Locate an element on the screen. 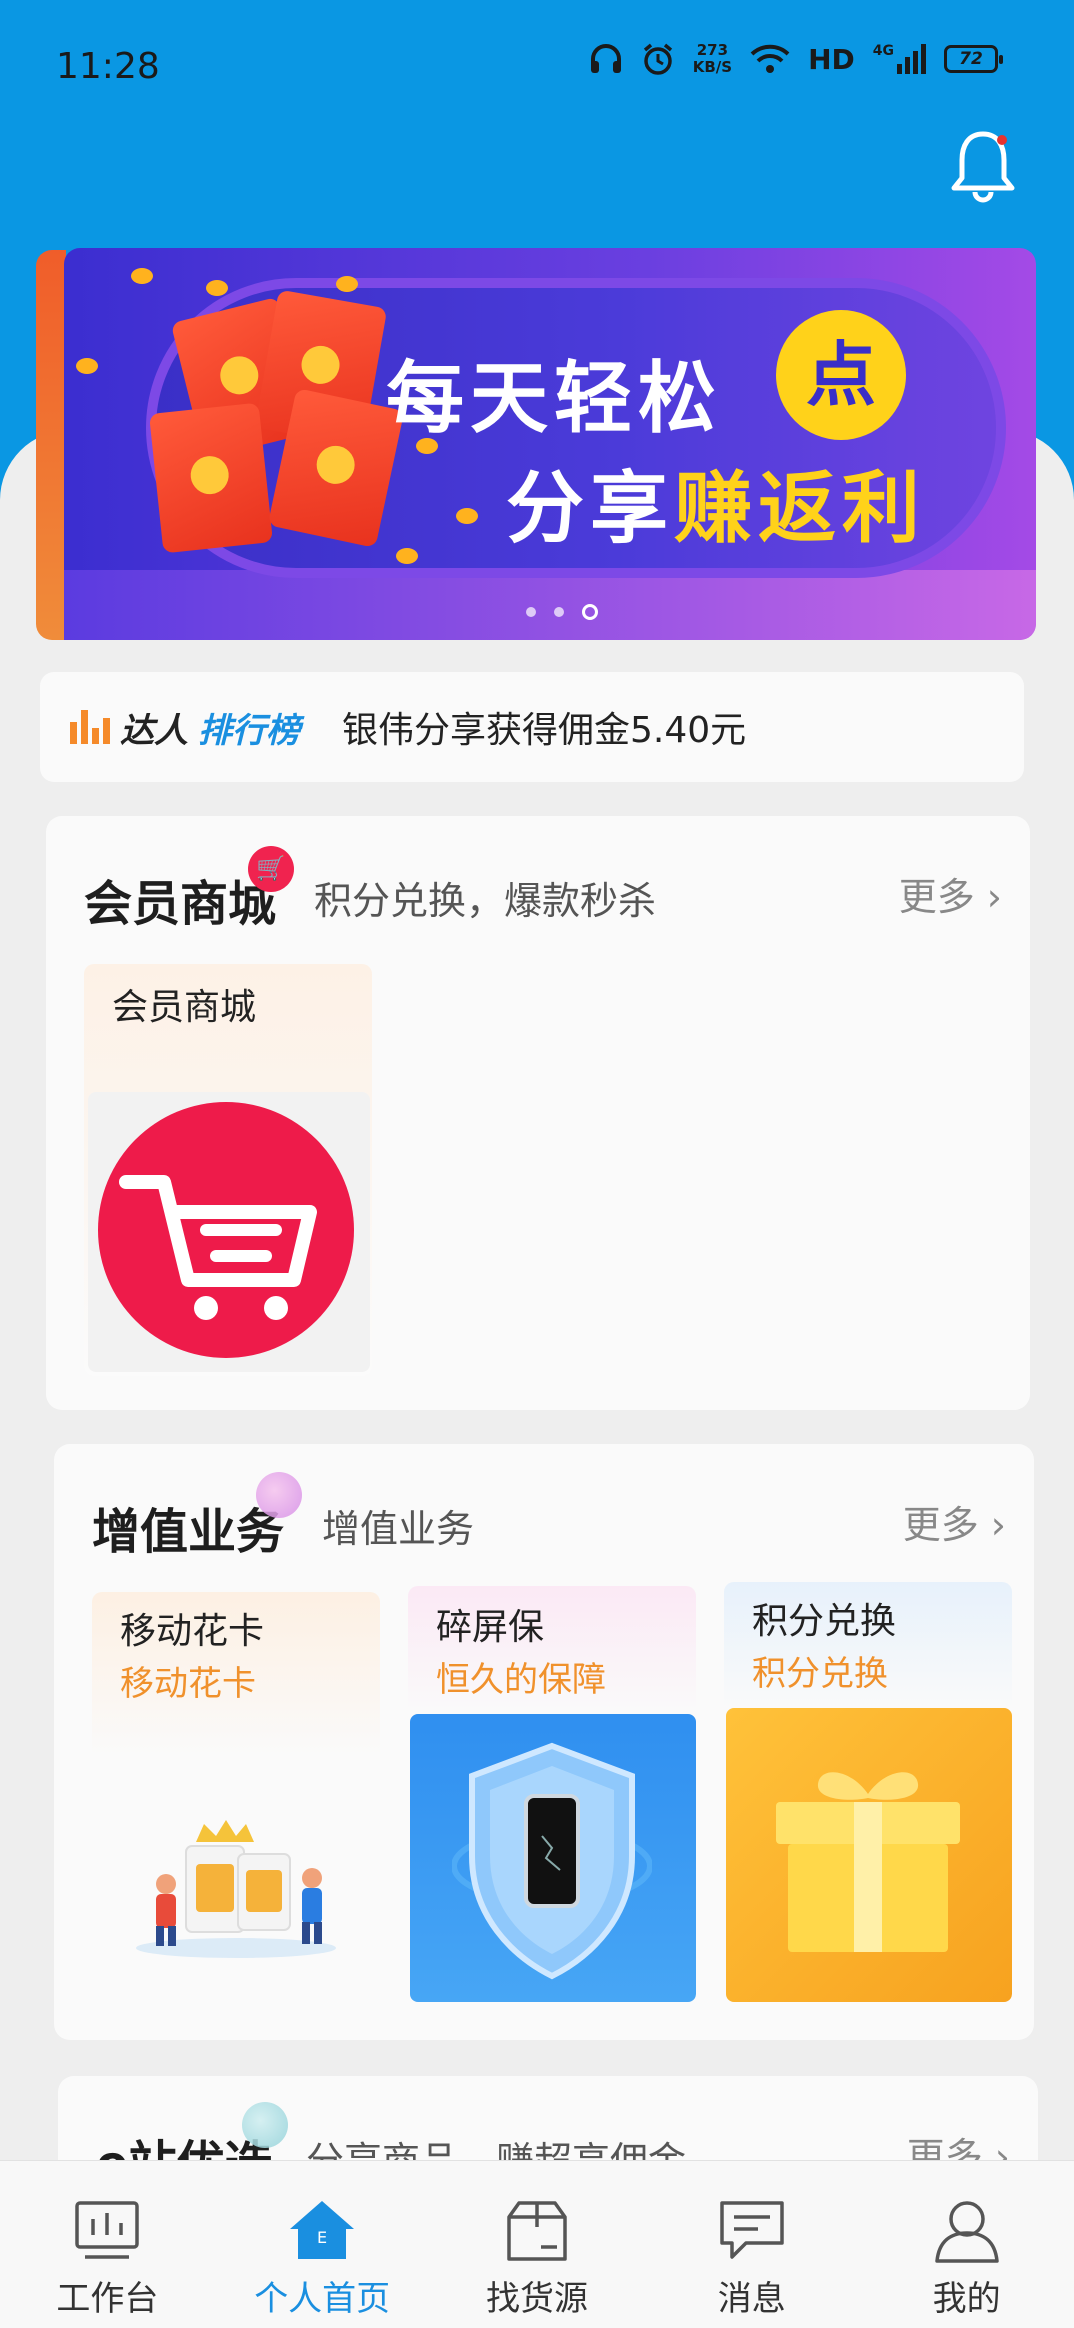 The height and width of the screenshot is (2328, 1074). nav-label: 我的 is located at coordinates (966, 2299).